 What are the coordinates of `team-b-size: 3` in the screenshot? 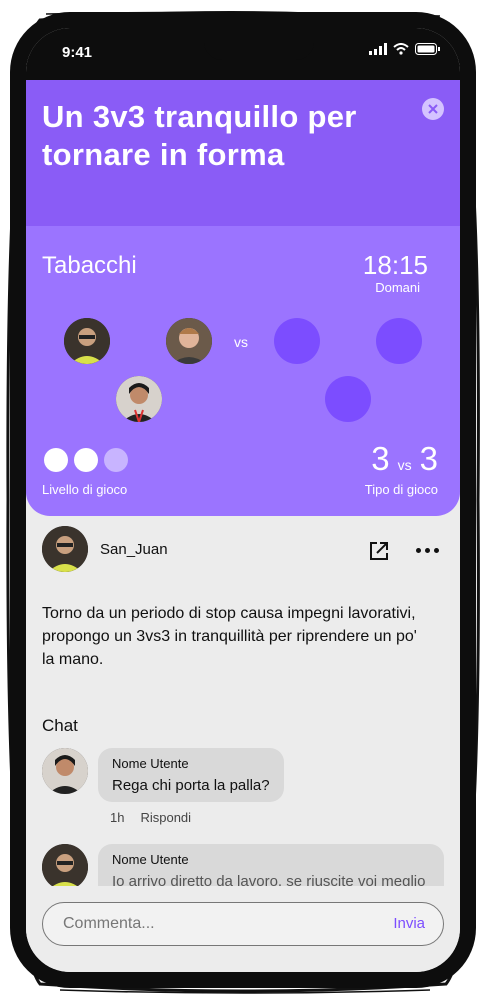 It's located at (428, 458).